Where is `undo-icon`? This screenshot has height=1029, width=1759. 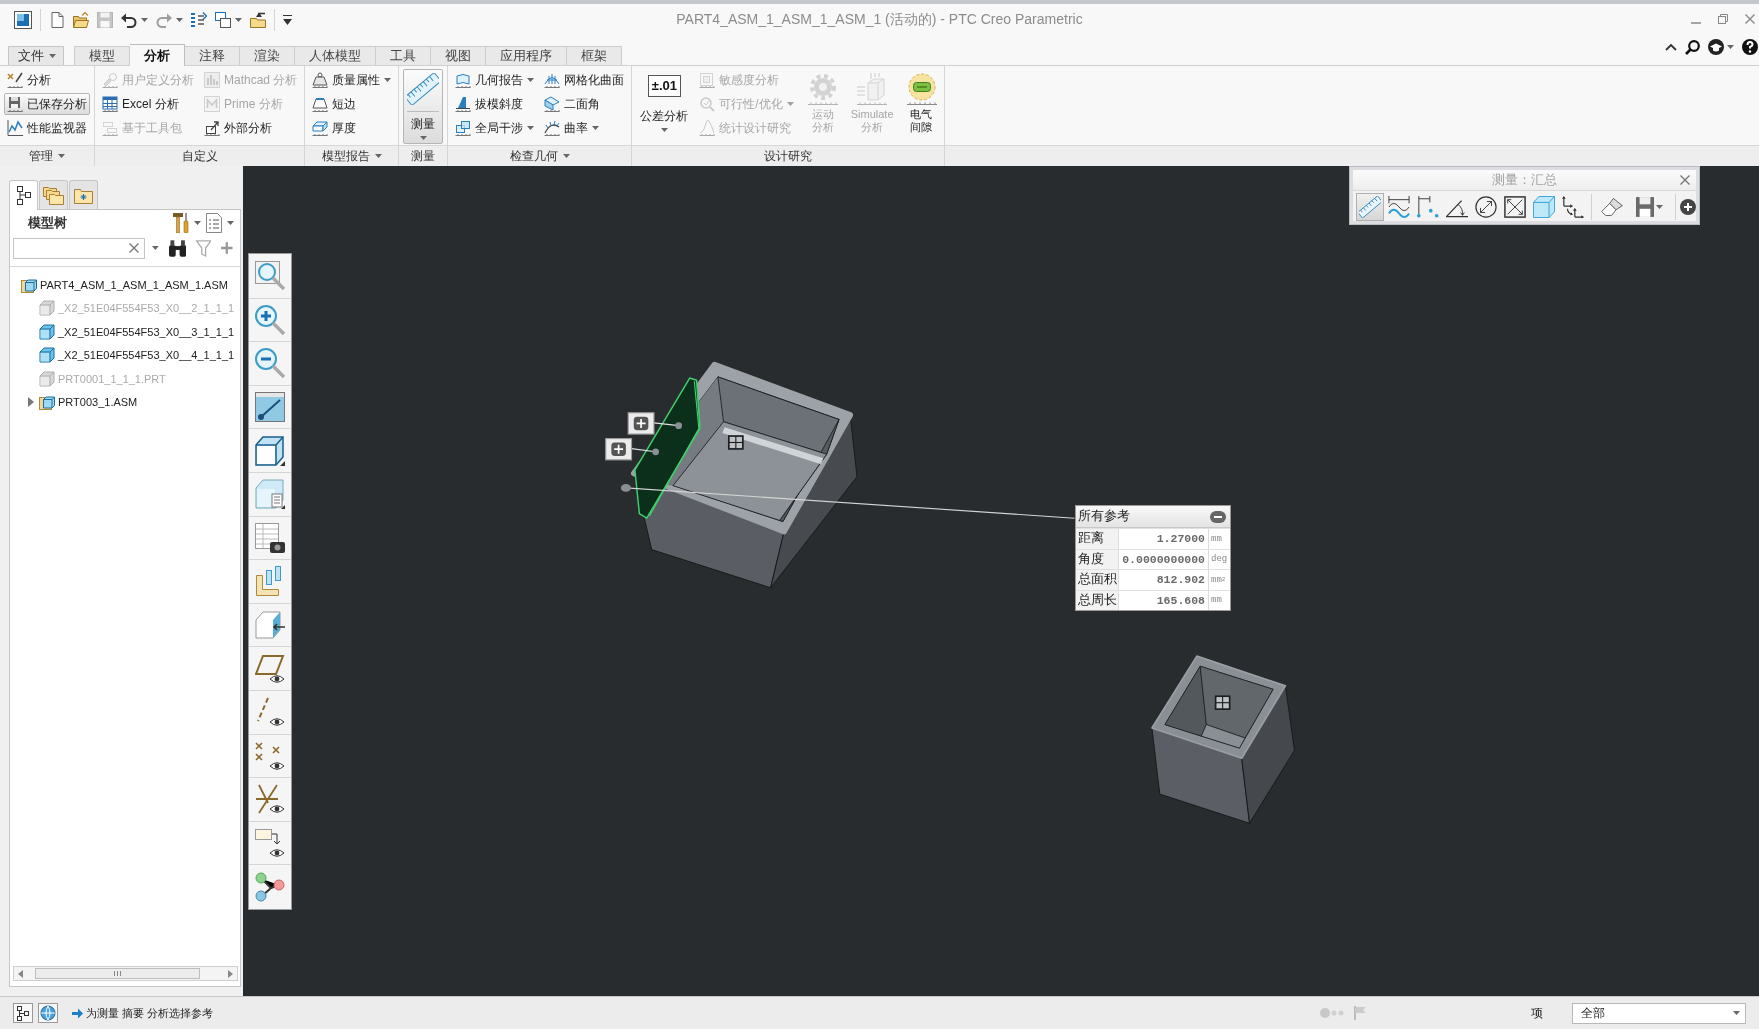 undo-icon is located at coordinates (129, 20).